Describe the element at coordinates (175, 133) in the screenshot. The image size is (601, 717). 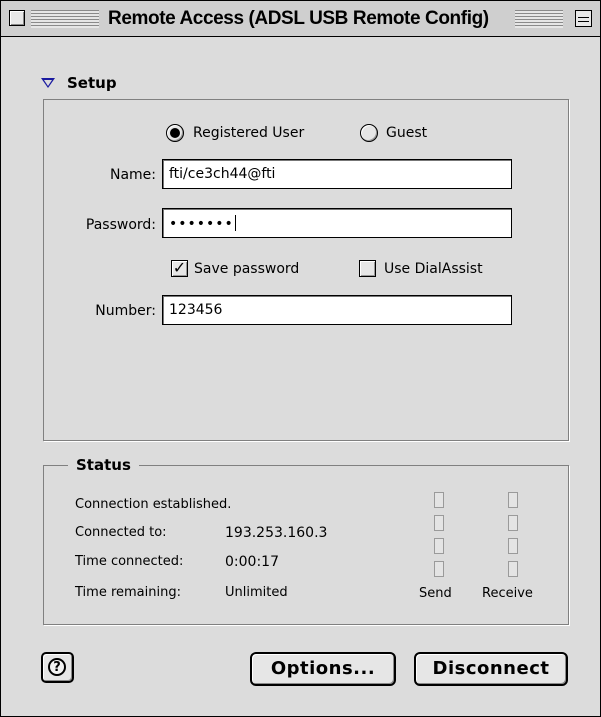
I see `registered-user-radio` at that location.